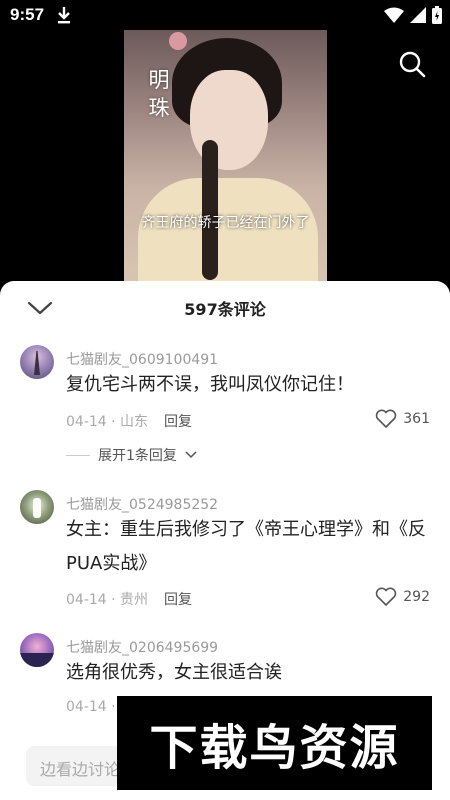 The image size is (450, 800). Describe the element at coordinates (107, 422) in the screenshot. I see `comment-date-location: 04-14 · 山东` at that location.